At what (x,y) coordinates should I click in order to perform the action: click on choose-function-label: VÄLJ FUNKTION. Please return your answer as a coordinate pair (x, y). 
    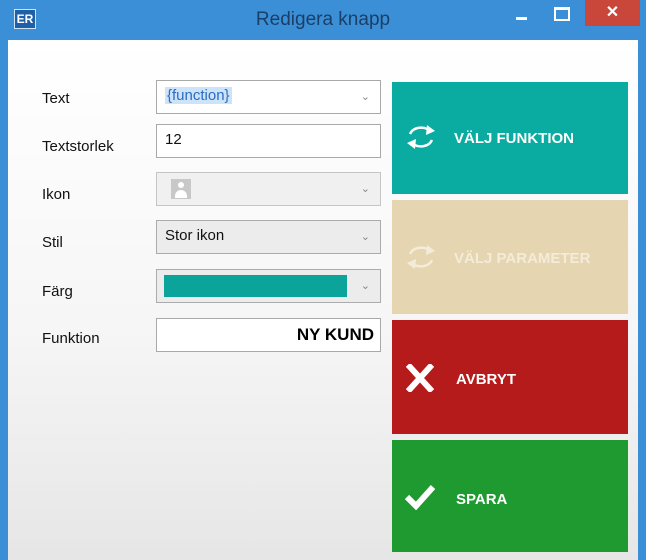
    Looking at the image, I should click on (514, 138).